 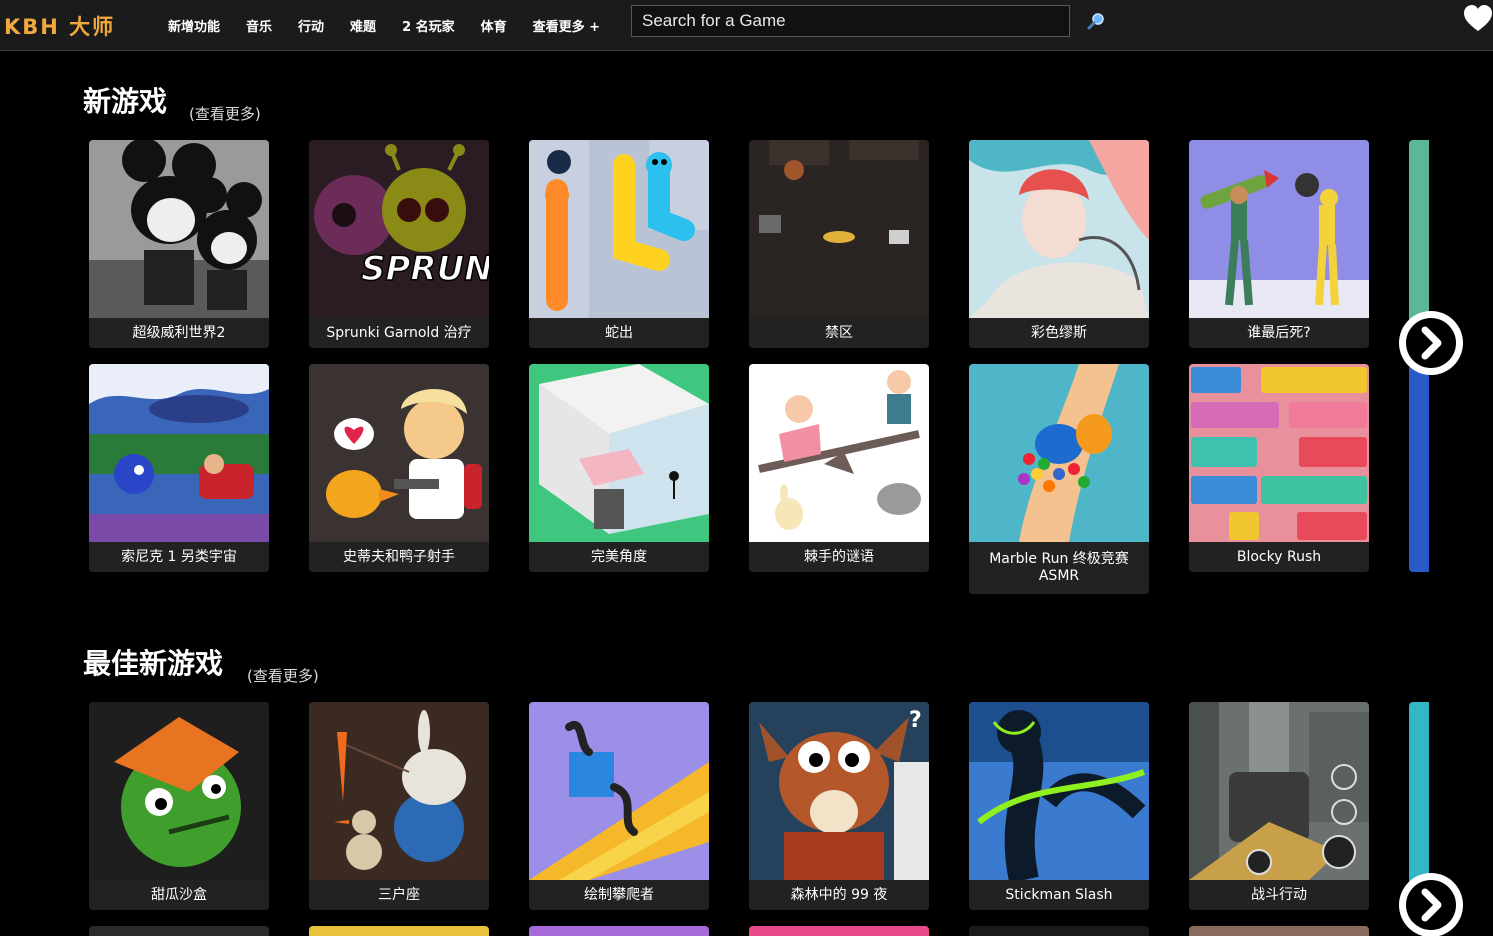 What do you see at coordinates (1478, 19) in the screenshot?
I see `heart-icon` at bounding box center [1478, 19].